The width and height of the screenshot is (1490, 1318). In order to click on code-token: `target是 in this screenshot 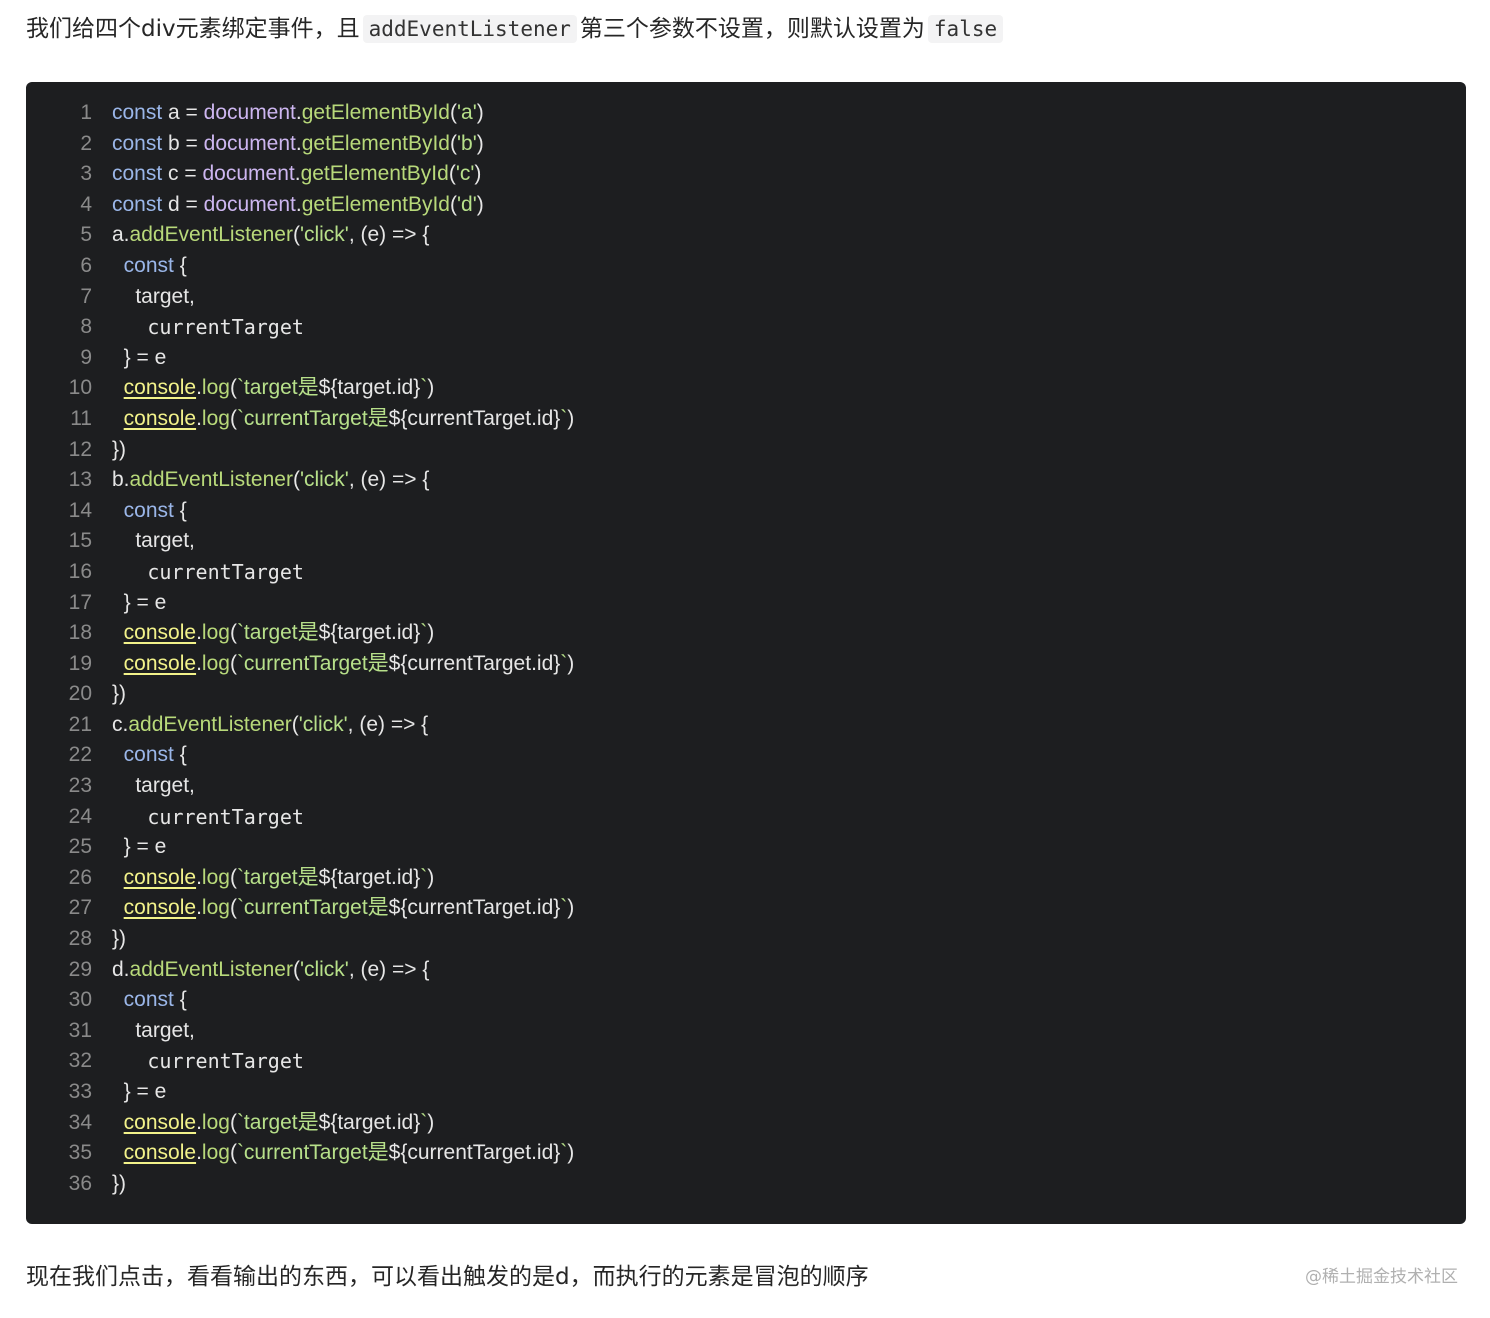, I will do `click(277, 633)`.